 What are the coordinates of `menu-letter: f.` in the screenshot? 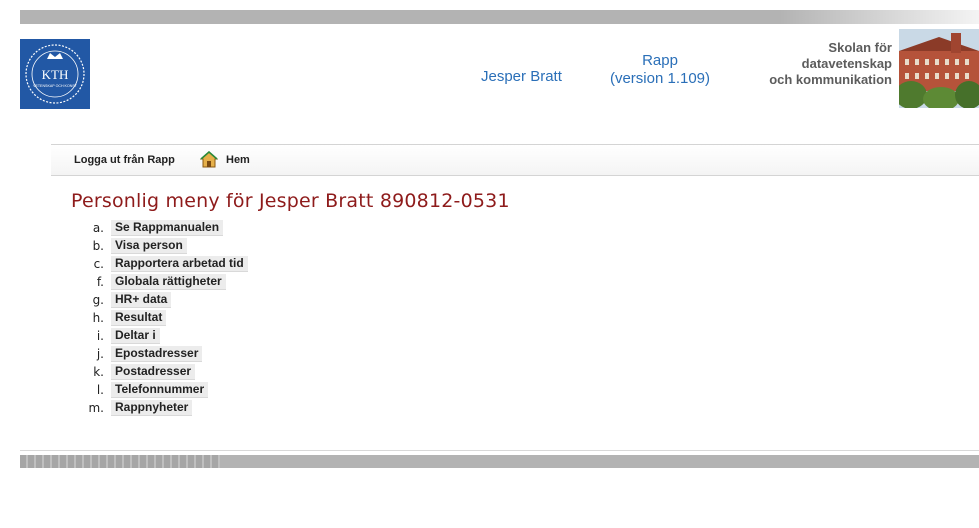 It's located at (100, 282).